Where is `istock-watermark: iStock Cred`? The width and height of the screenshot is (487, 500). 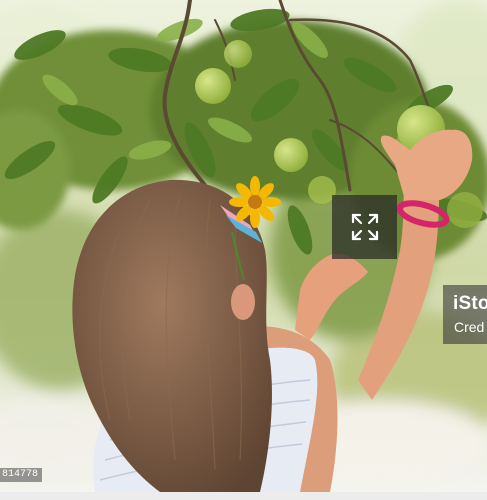 istock-watermark: iStock Cred is located at coordinates (465, 314).